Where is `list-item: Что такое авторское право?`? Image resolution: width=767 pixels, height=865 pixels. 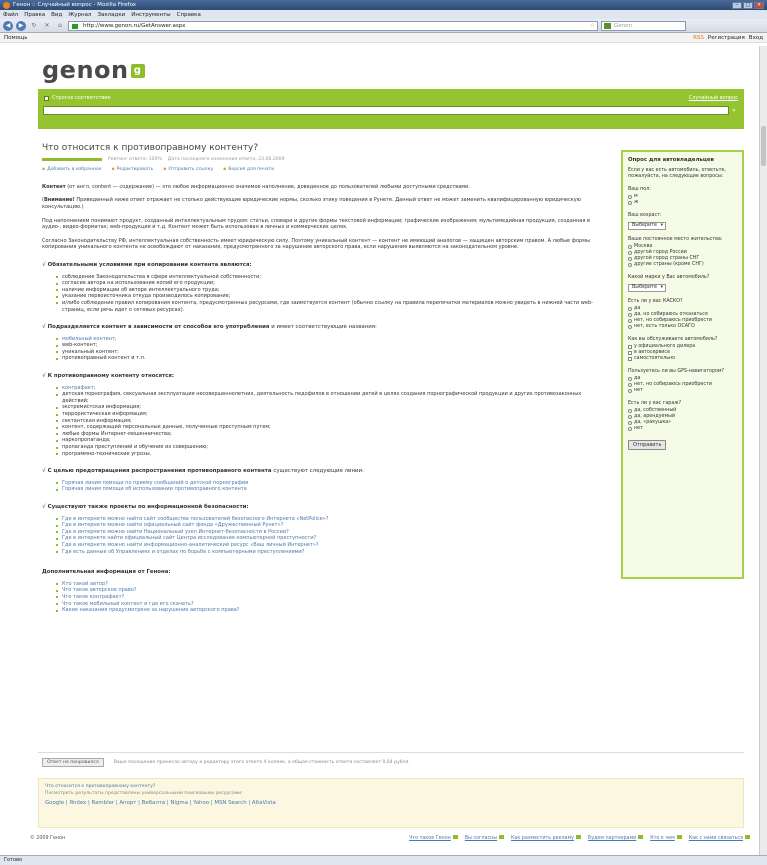 list-item: Что такое авторское право? is located at coordinates (329, 590).